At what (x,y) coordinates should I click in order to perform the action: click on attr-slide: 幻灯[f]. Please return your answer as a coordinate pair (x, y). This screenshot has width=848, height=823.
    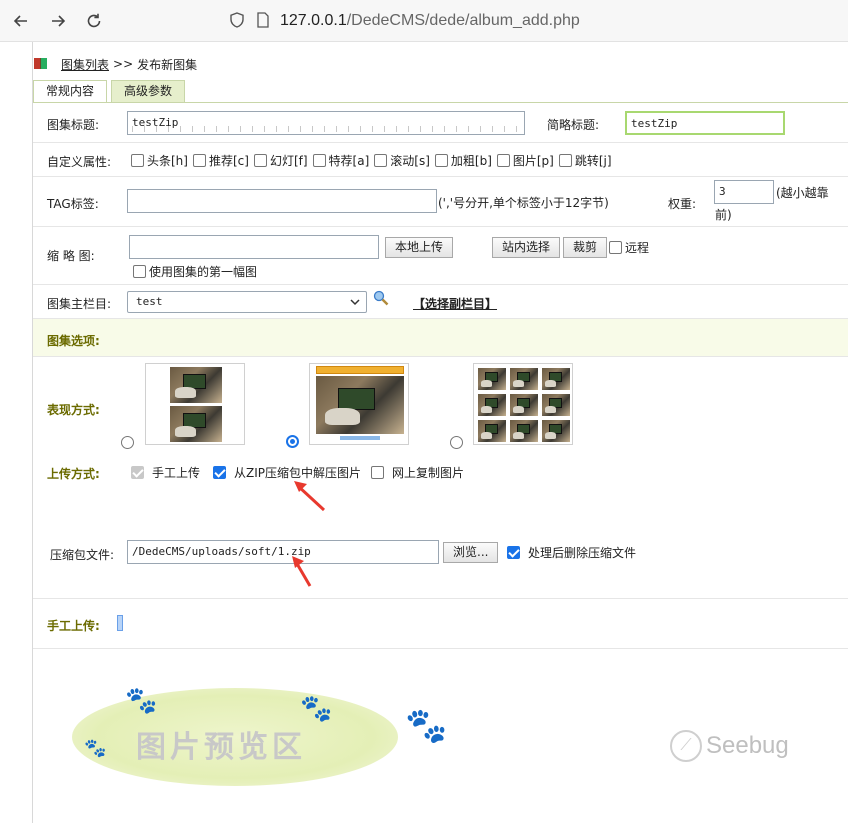
    Looking at the image, I should click on (280, 160).